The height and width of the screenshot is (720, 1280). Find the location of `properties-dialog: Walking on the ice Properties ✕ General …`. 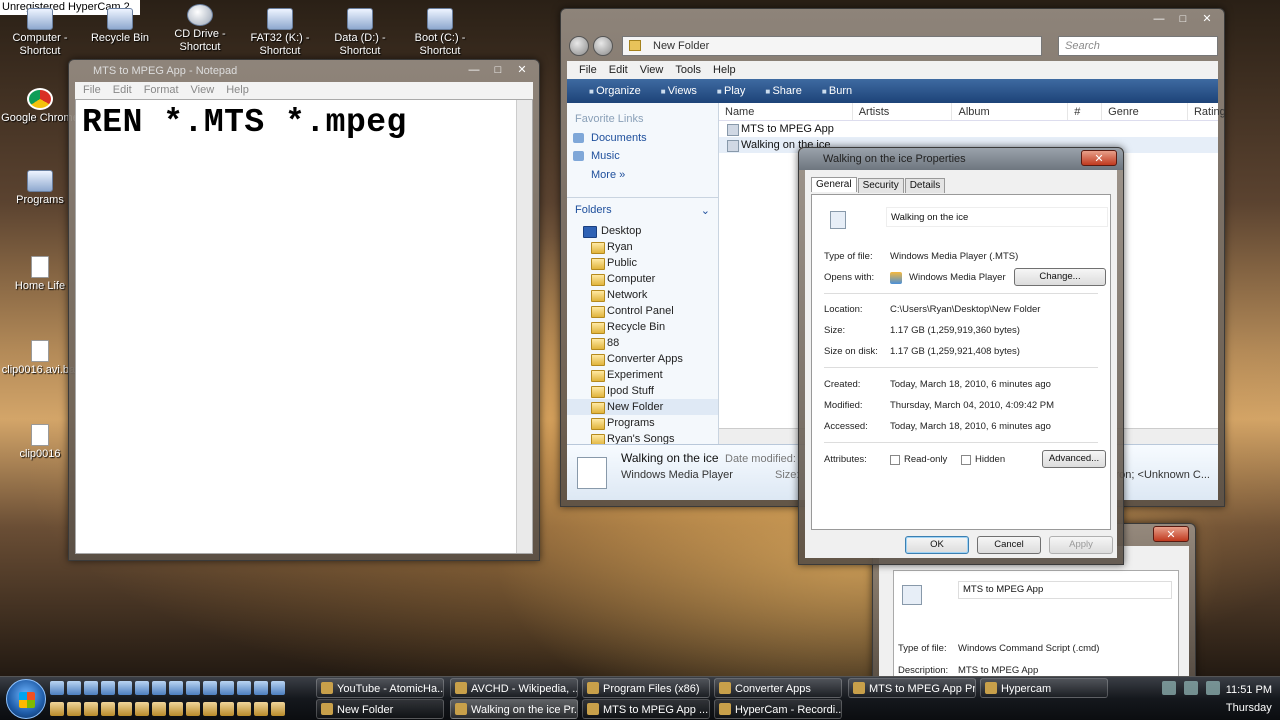

properties-dialog: Walking on the ice Properties ✕ General … is located at coordinates (961, 356).